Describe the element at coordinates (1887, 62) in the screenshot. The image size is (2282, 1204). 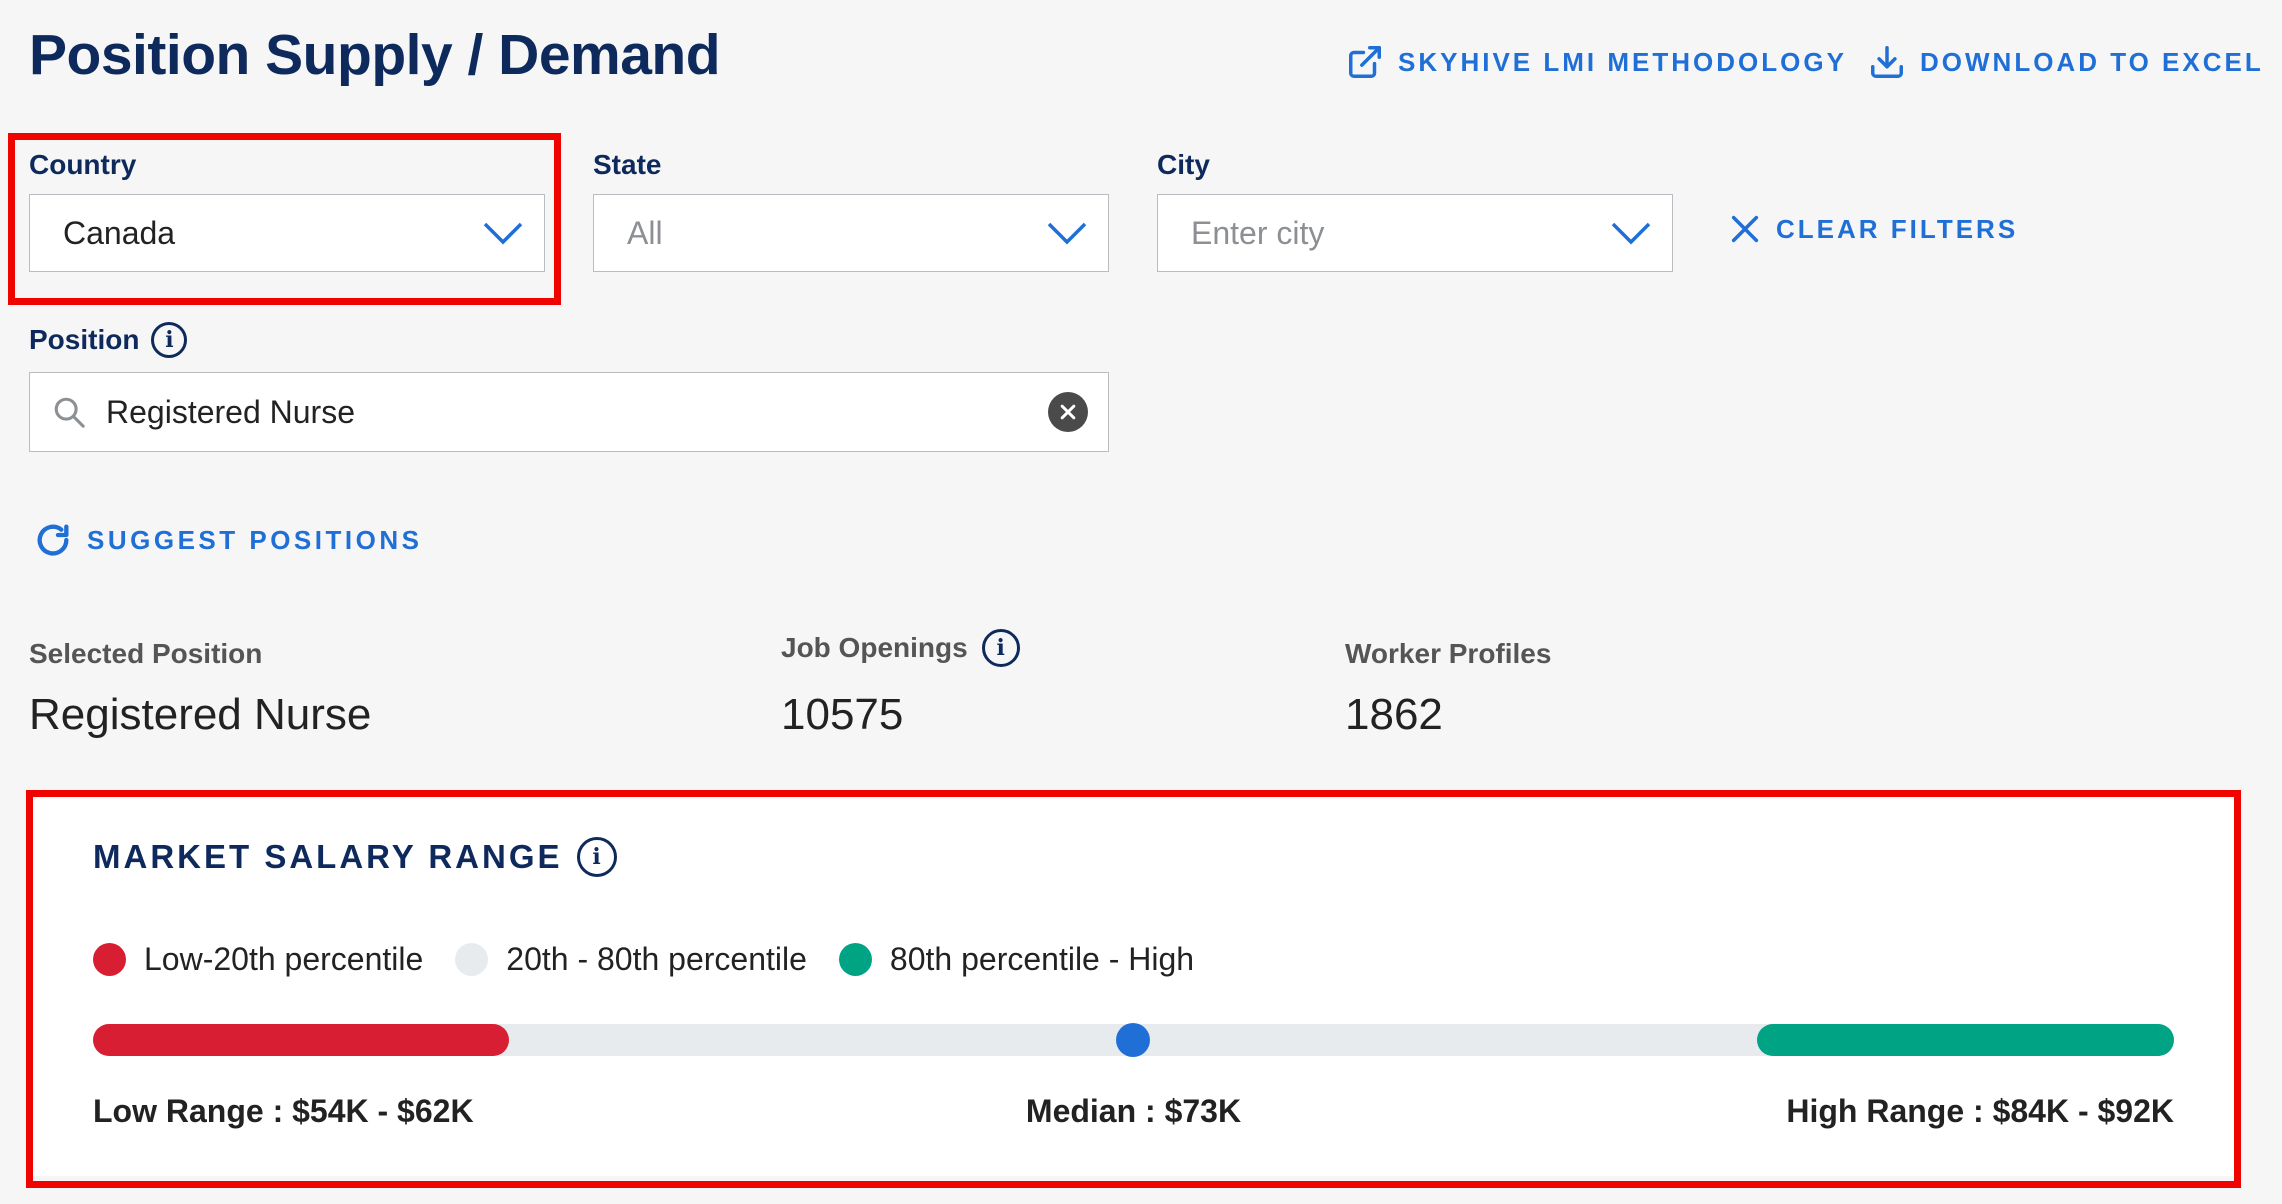
I see `download-icon` at that location.